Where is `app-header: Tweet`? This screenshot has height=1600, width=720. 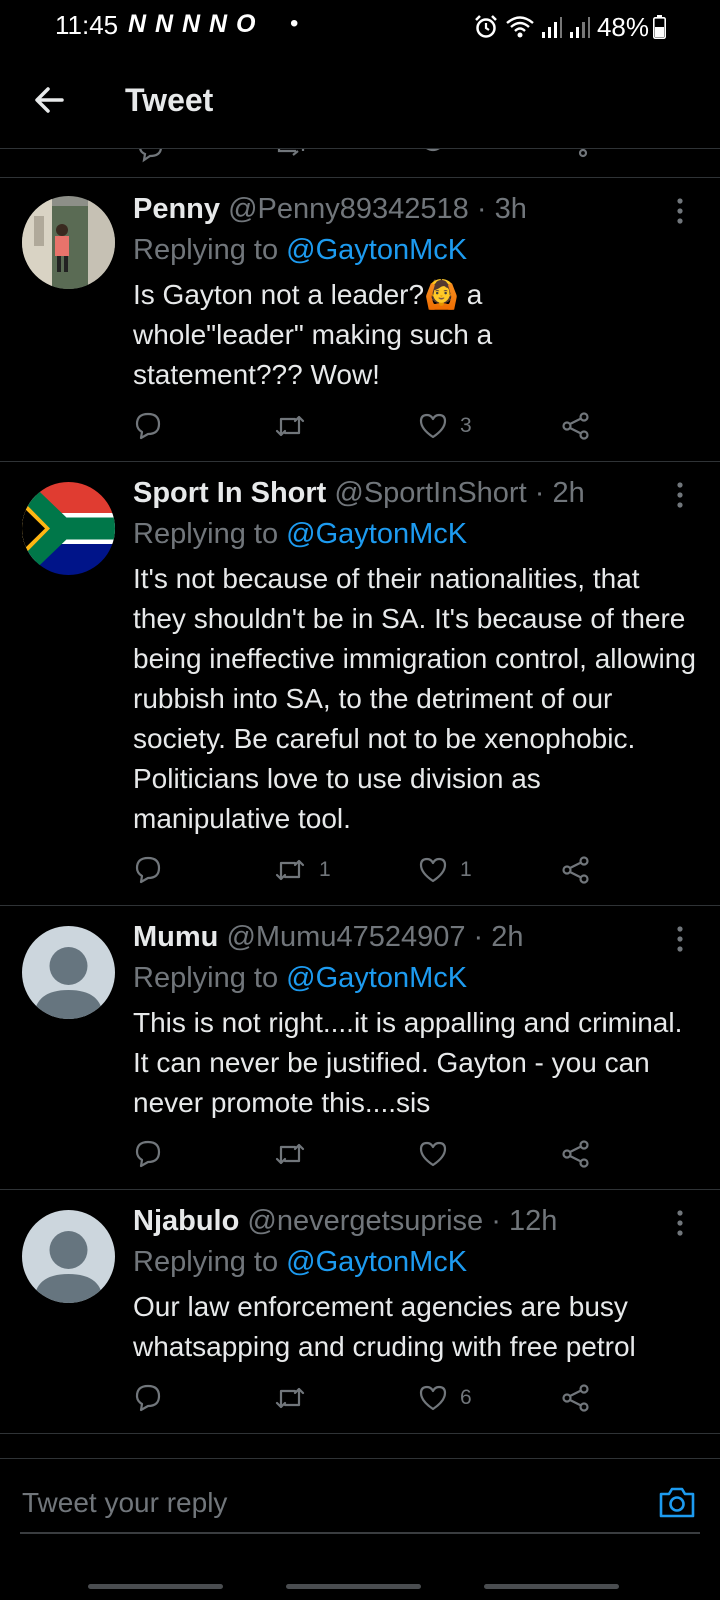 app-header: Tweet is located at coordinates (360, 102).